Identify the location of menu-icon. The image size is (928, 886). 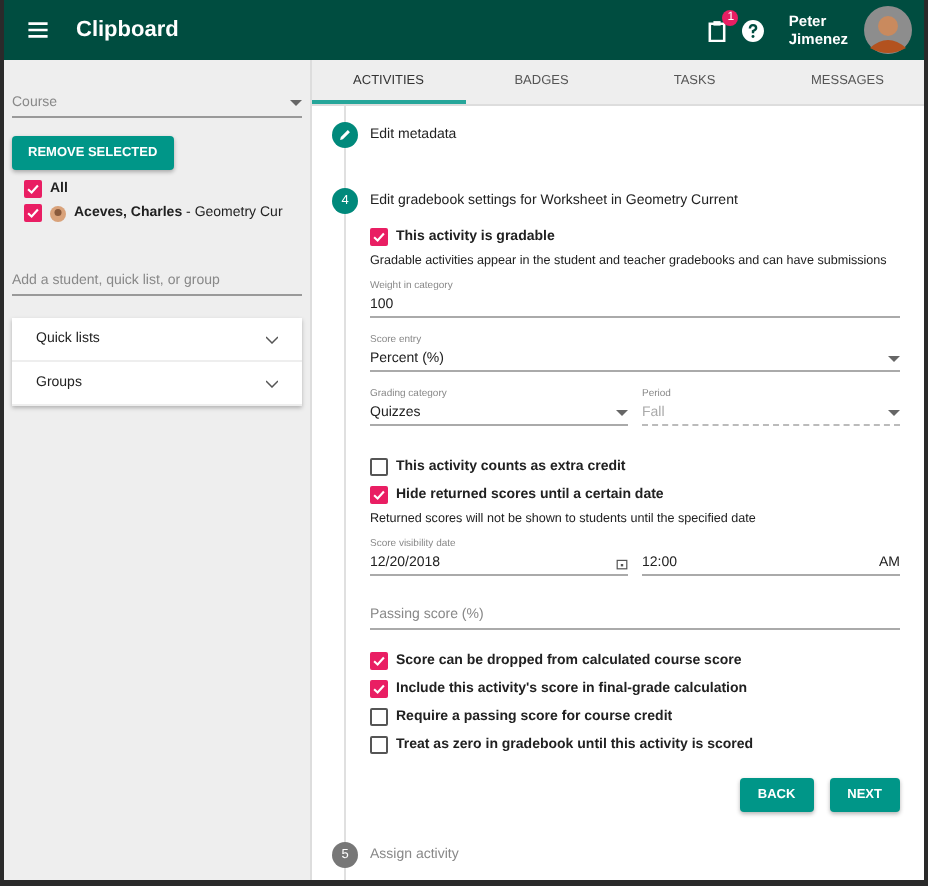
(38, 30).